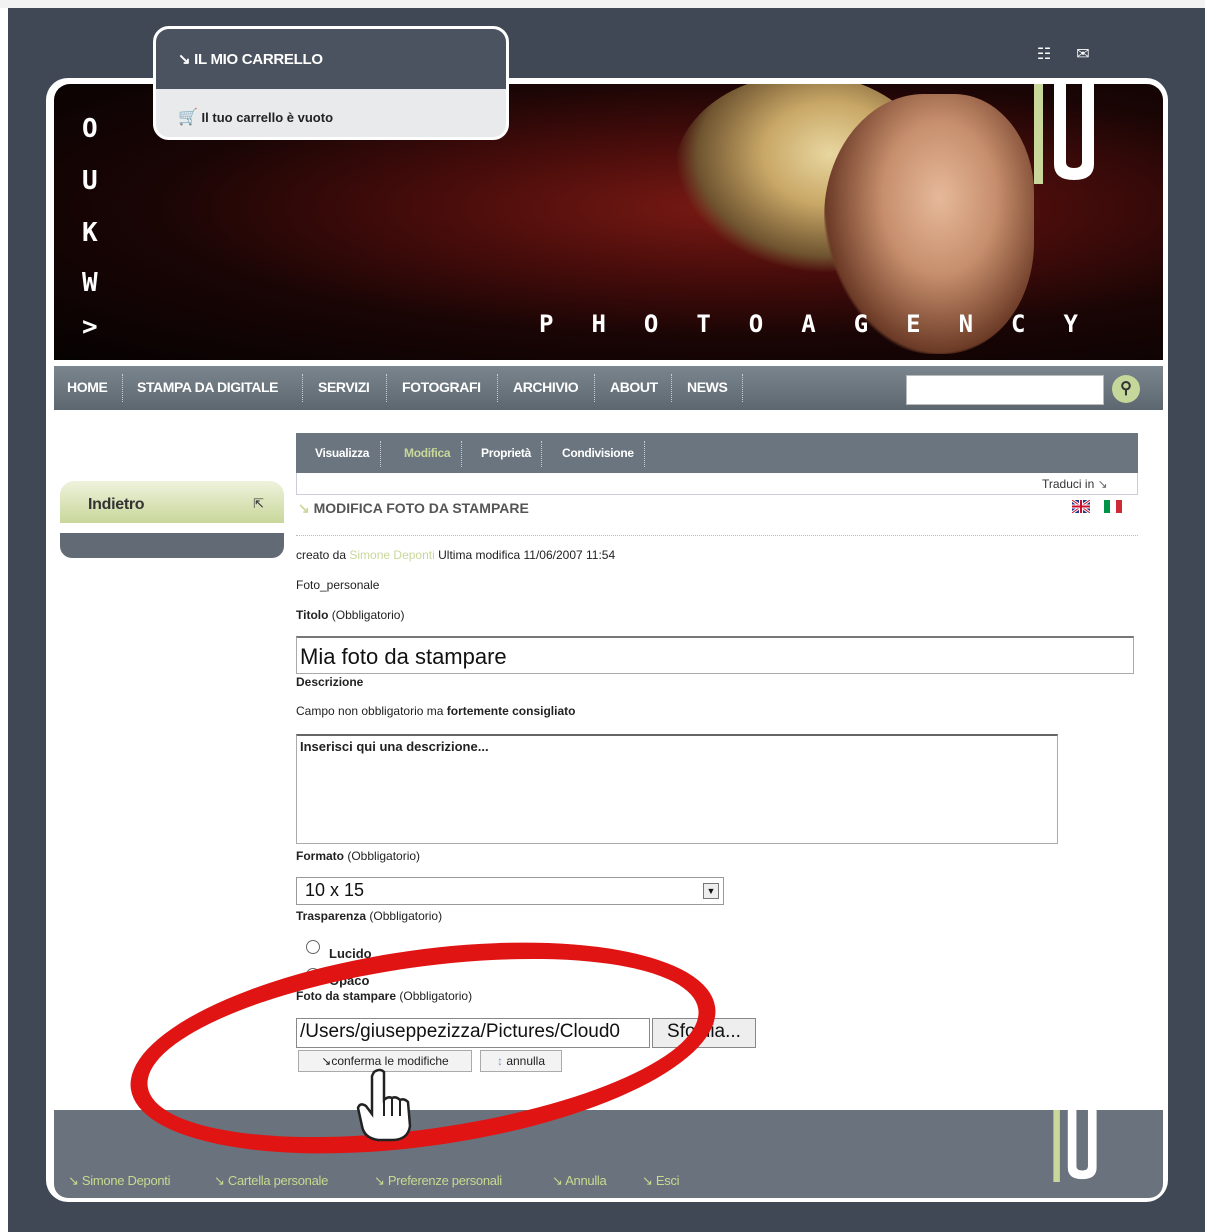 The image size is (1205, 1232). What do you see at coordinates (506, 453) in the screenshot?
I see `tab-proprieta: Proprietà` at bounding box center [506, 453].